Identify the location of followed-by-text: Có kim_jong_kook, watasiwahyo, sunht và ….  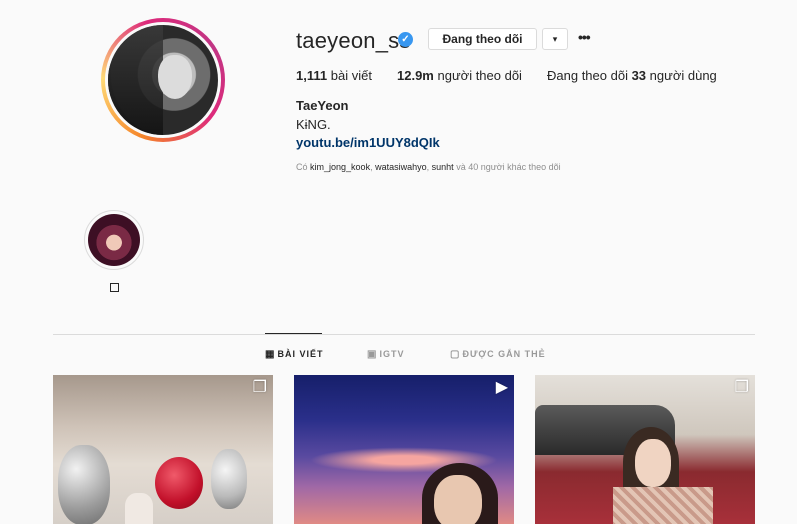
(428, 167).